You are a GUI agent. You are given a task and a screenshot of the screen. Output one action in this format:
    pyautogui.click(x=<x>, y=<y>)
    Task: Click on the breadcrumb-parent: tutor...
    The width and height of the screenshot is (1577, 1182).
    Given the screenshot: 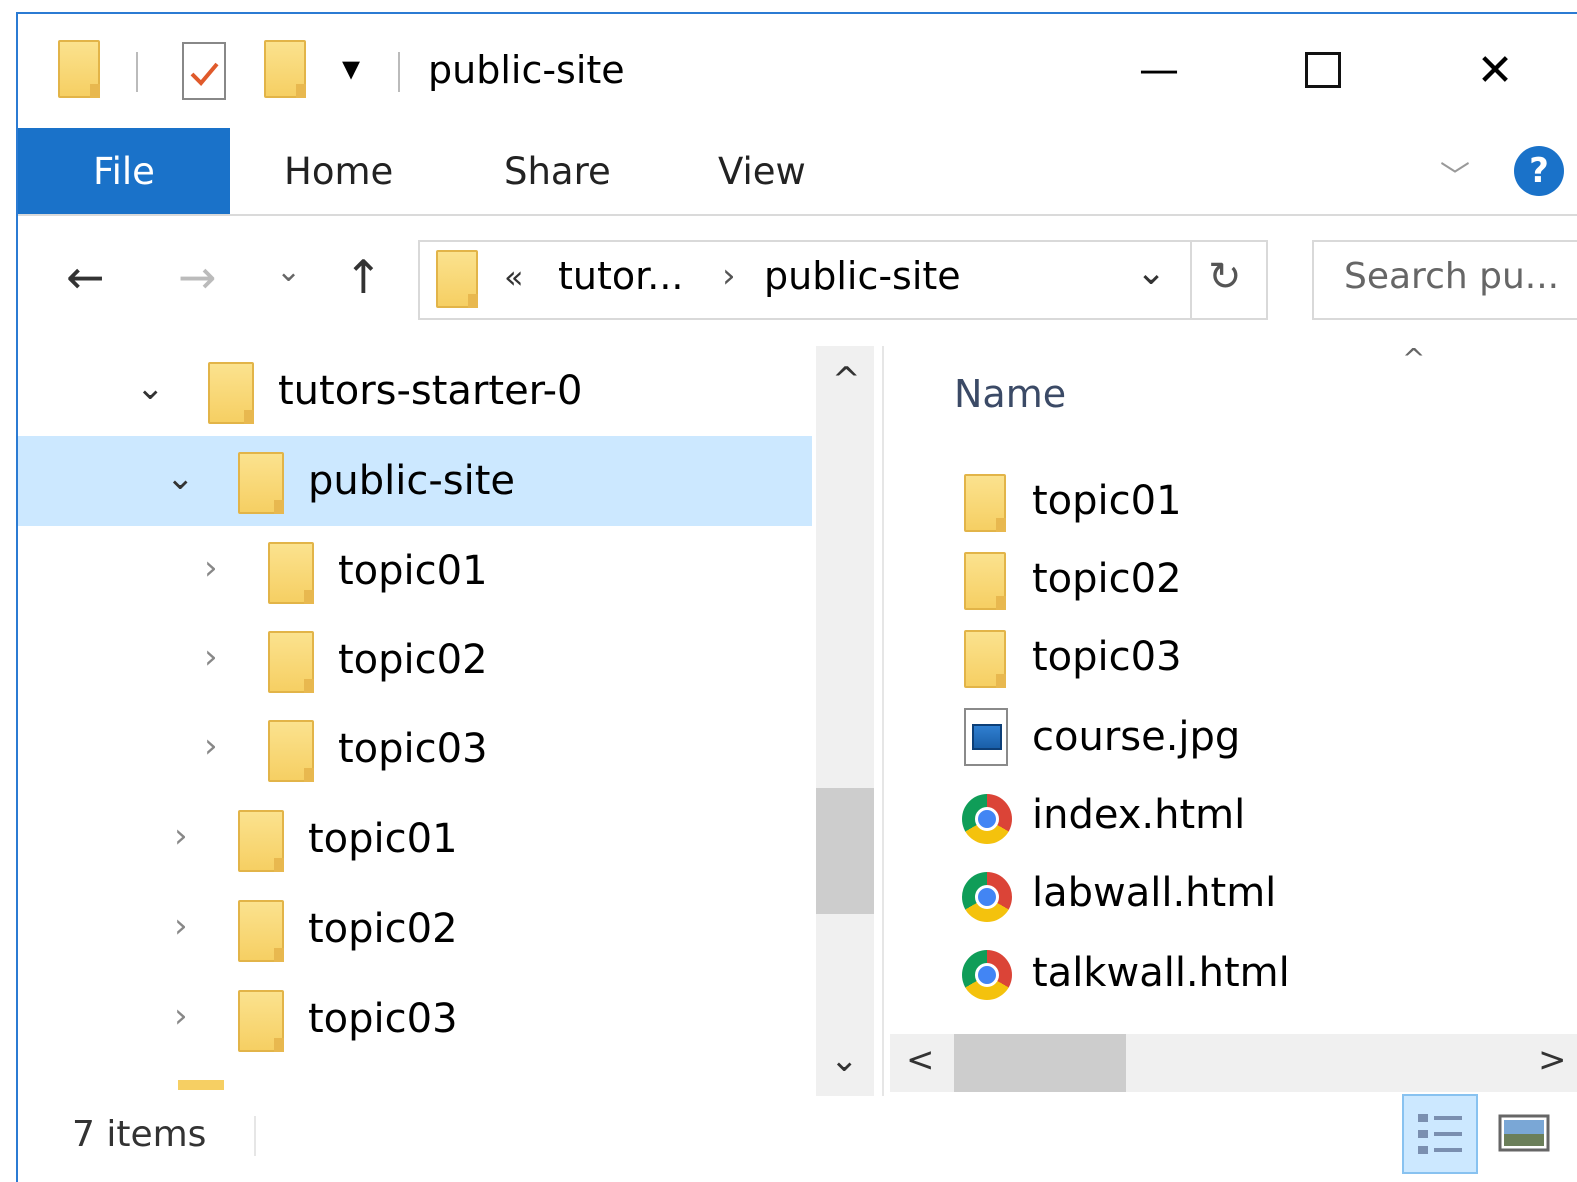 What is the action you would take?
    pyautogui.click(x=621, y=276)
    